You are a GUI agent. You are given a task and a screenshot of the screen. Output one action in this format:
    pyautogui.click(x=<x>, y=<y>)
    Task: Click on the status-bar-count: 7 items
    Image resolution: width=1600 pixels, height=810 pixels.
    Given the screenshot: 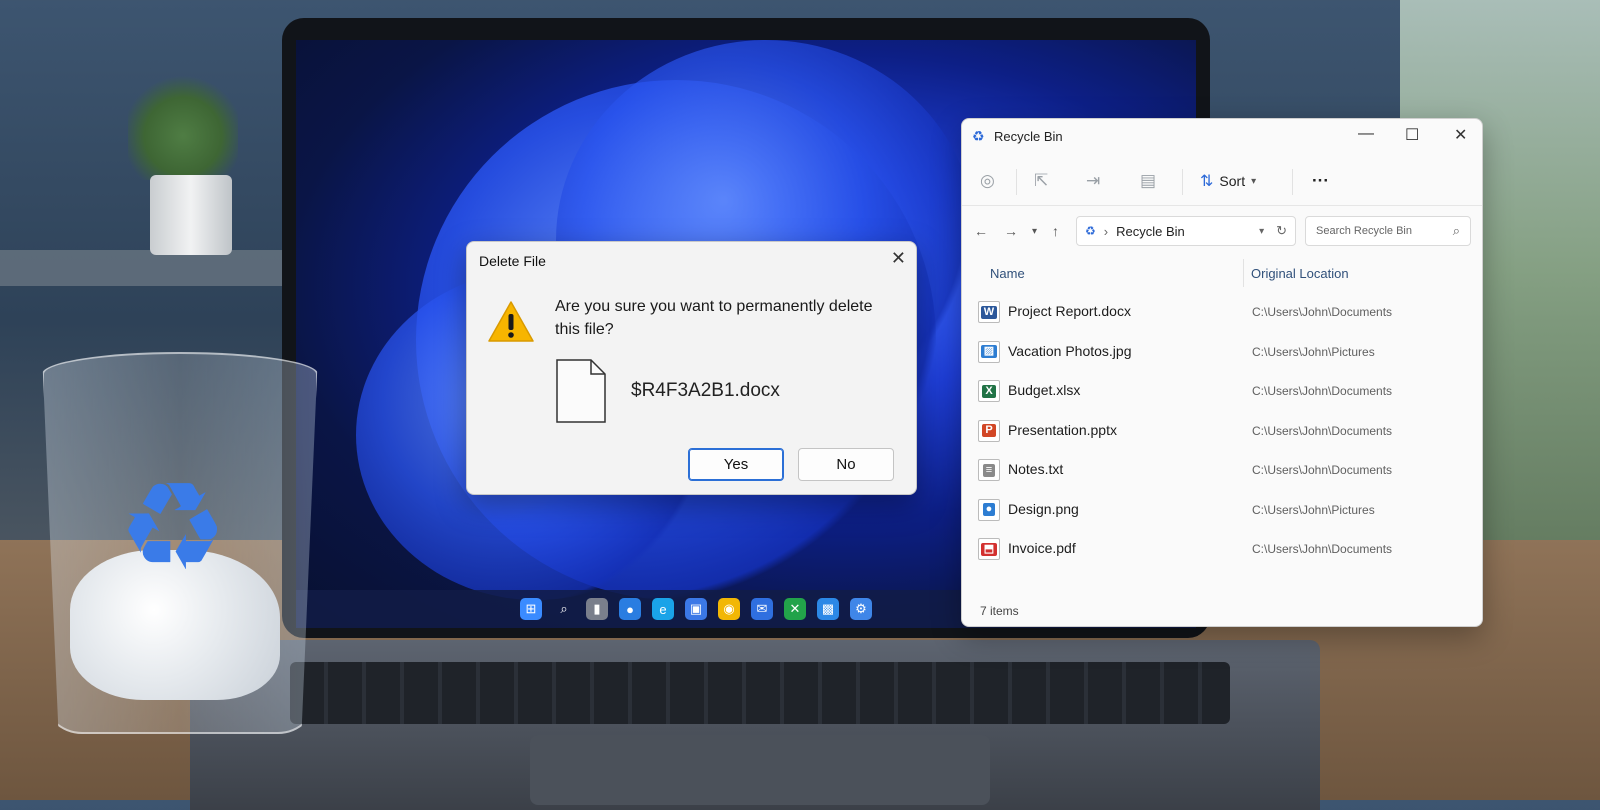 What is the action you would take?
    pyautogui.click(x=999, y=611)
    